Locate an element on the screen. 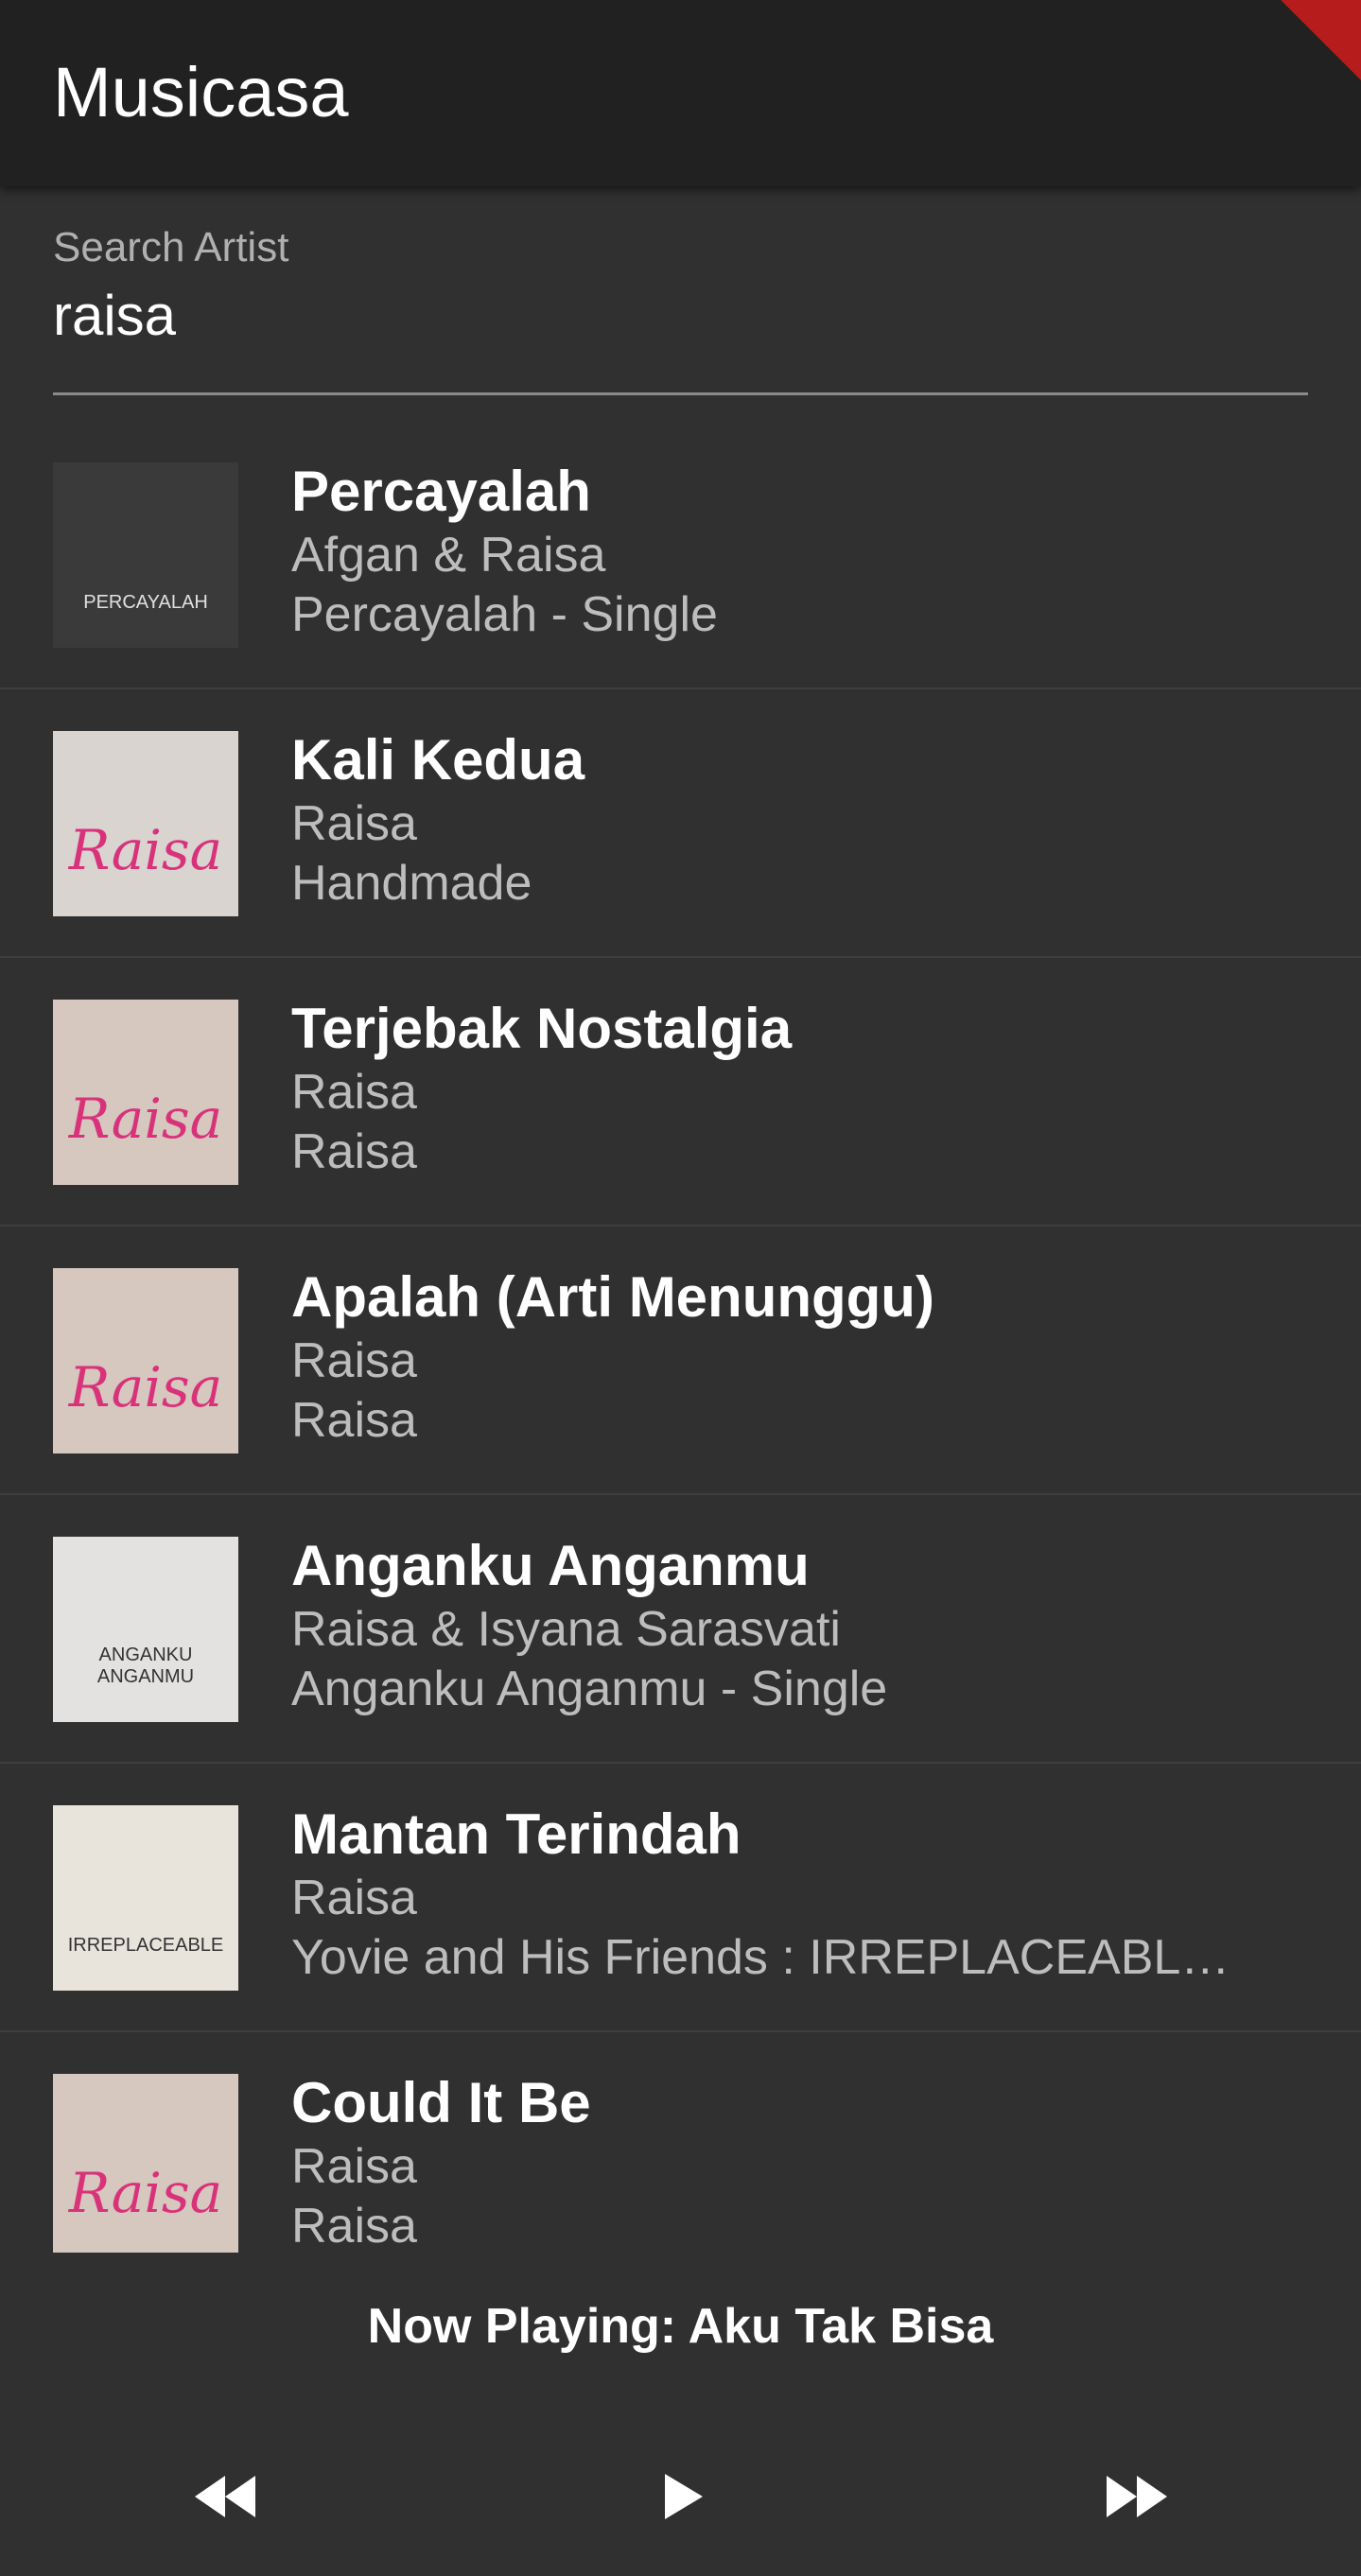  app-title: Musicasa is located at coordinates (201, 92).